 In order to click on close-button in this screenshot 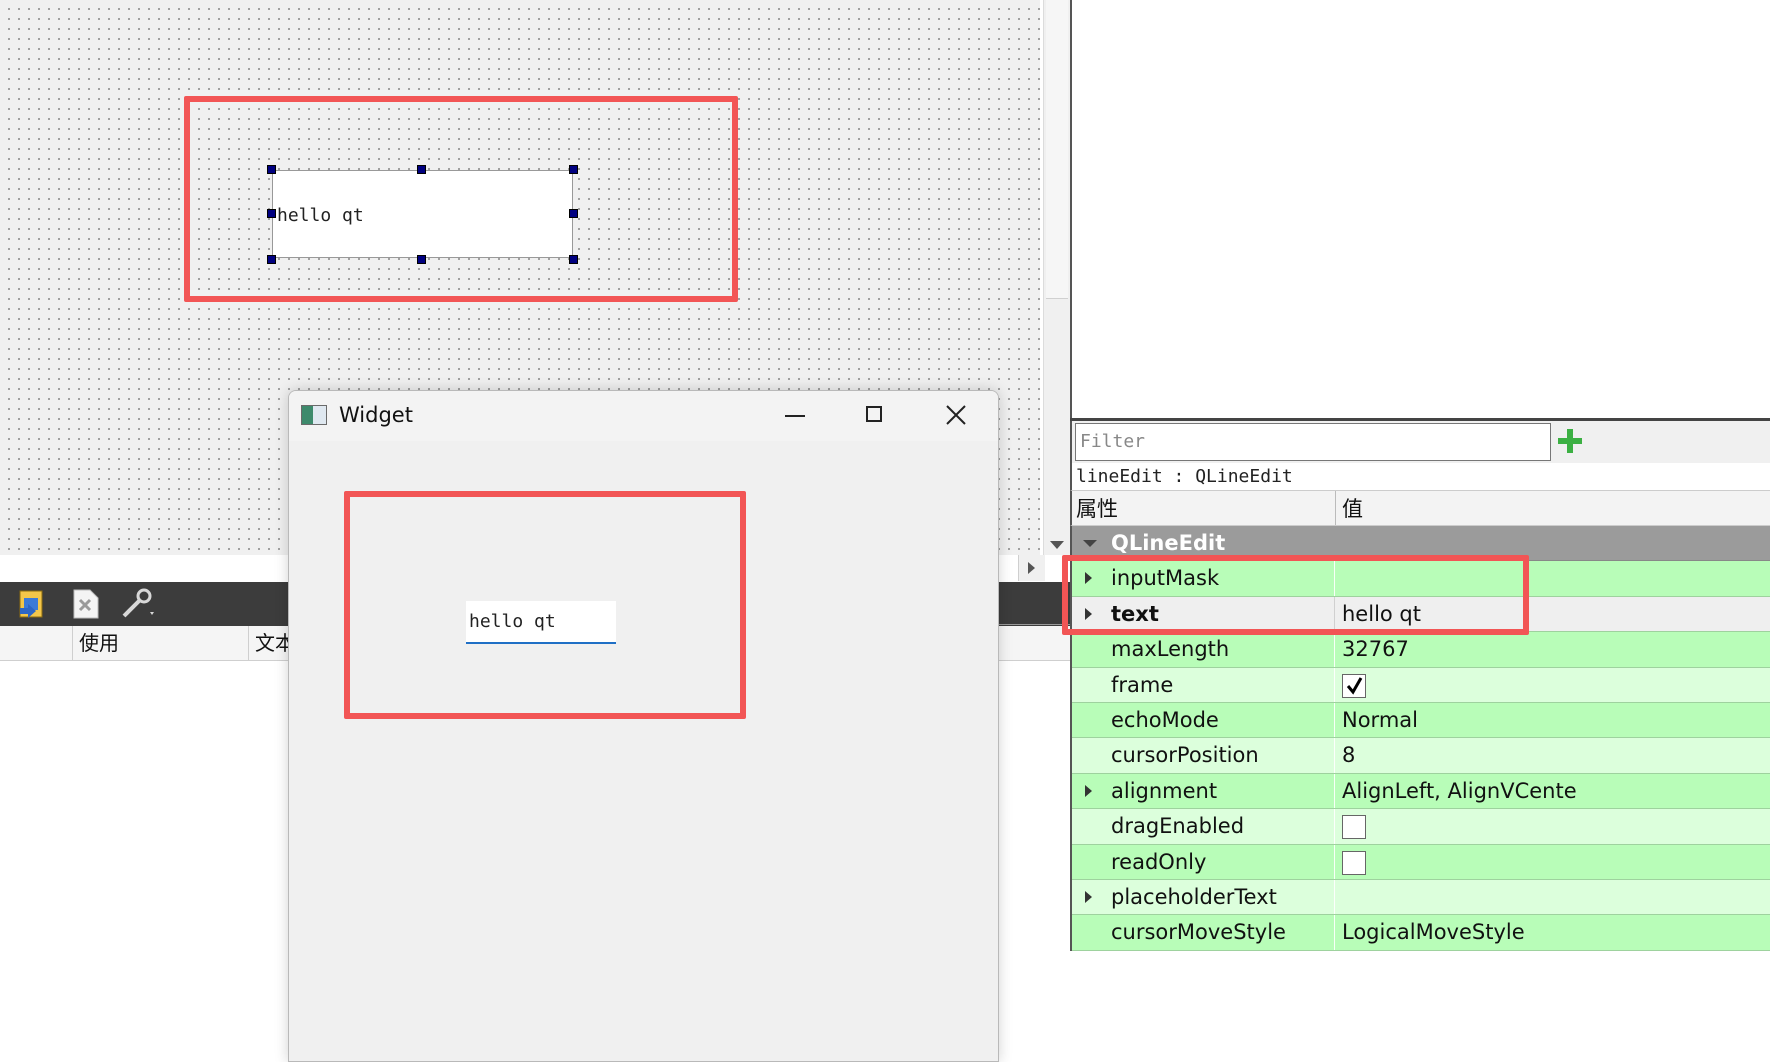, I will do `click(955, 416)`.